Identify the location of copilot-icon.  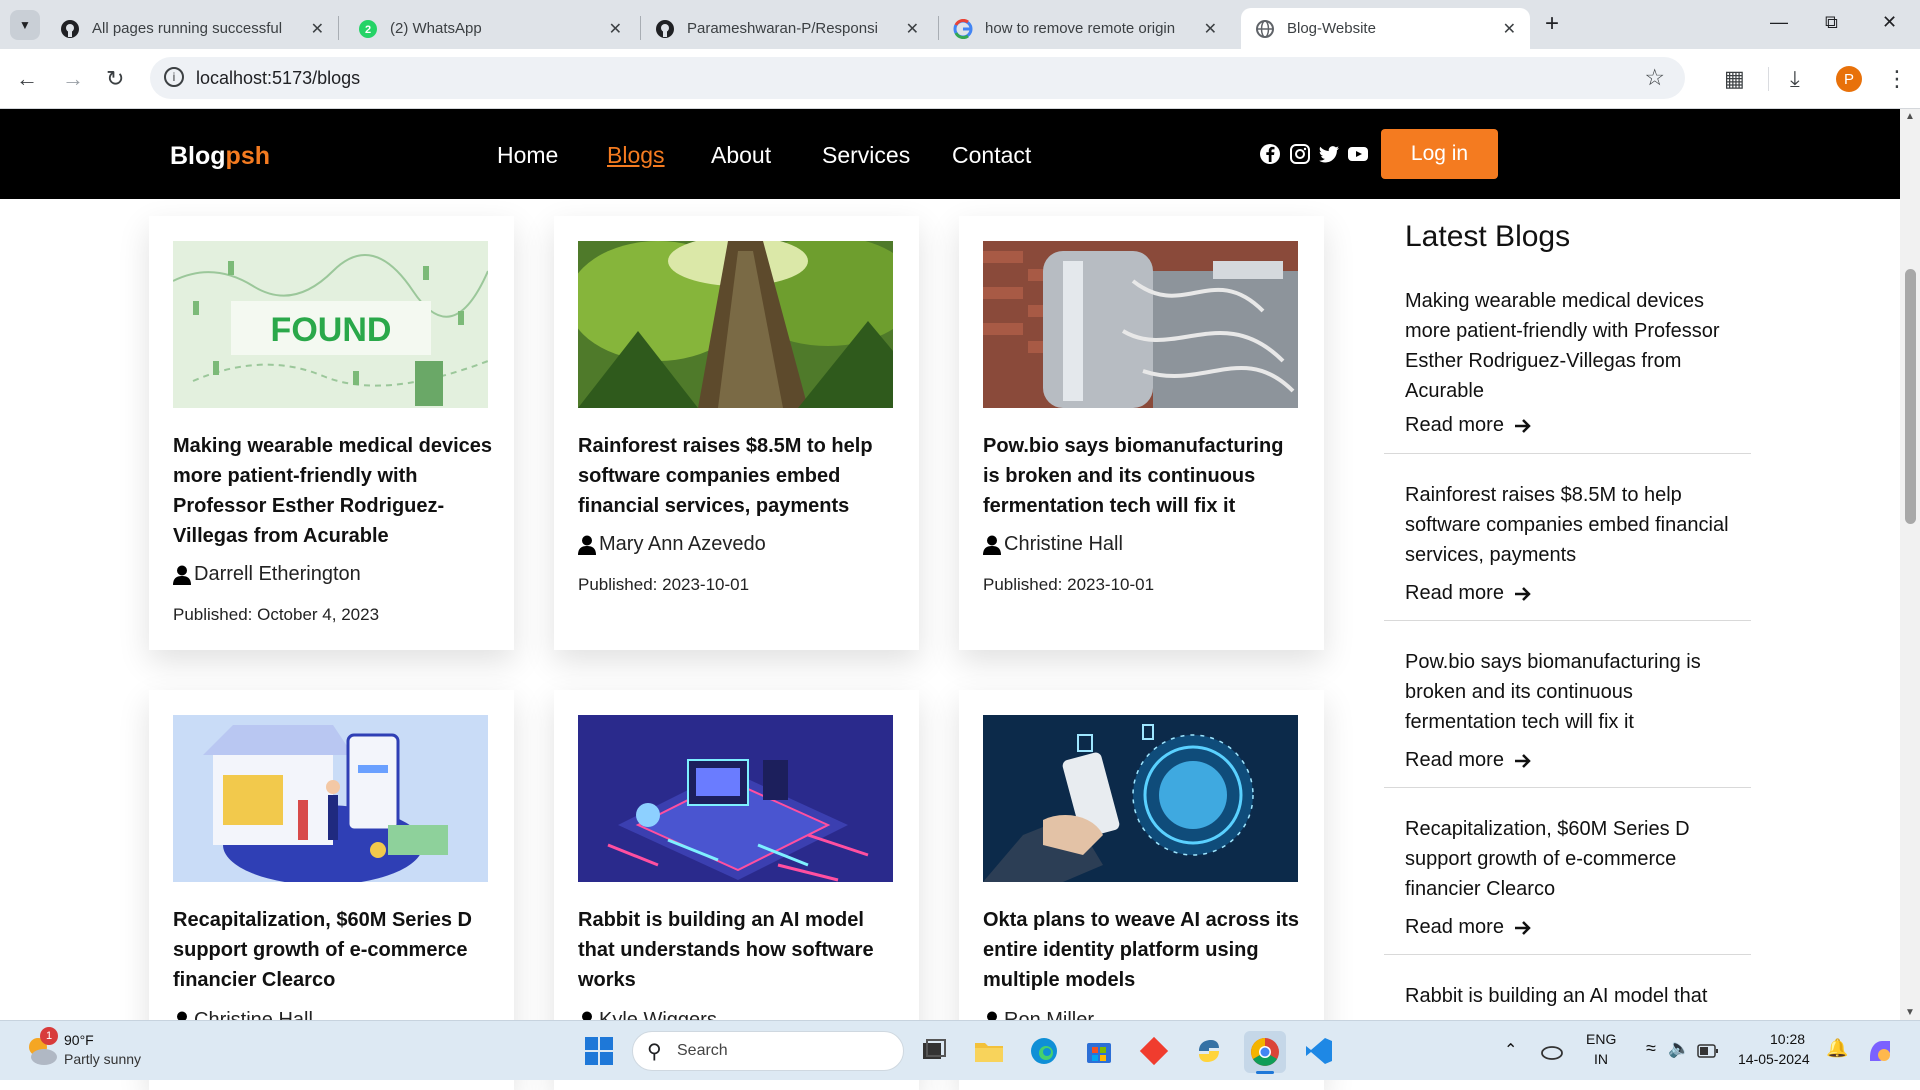
(1880, 1051).